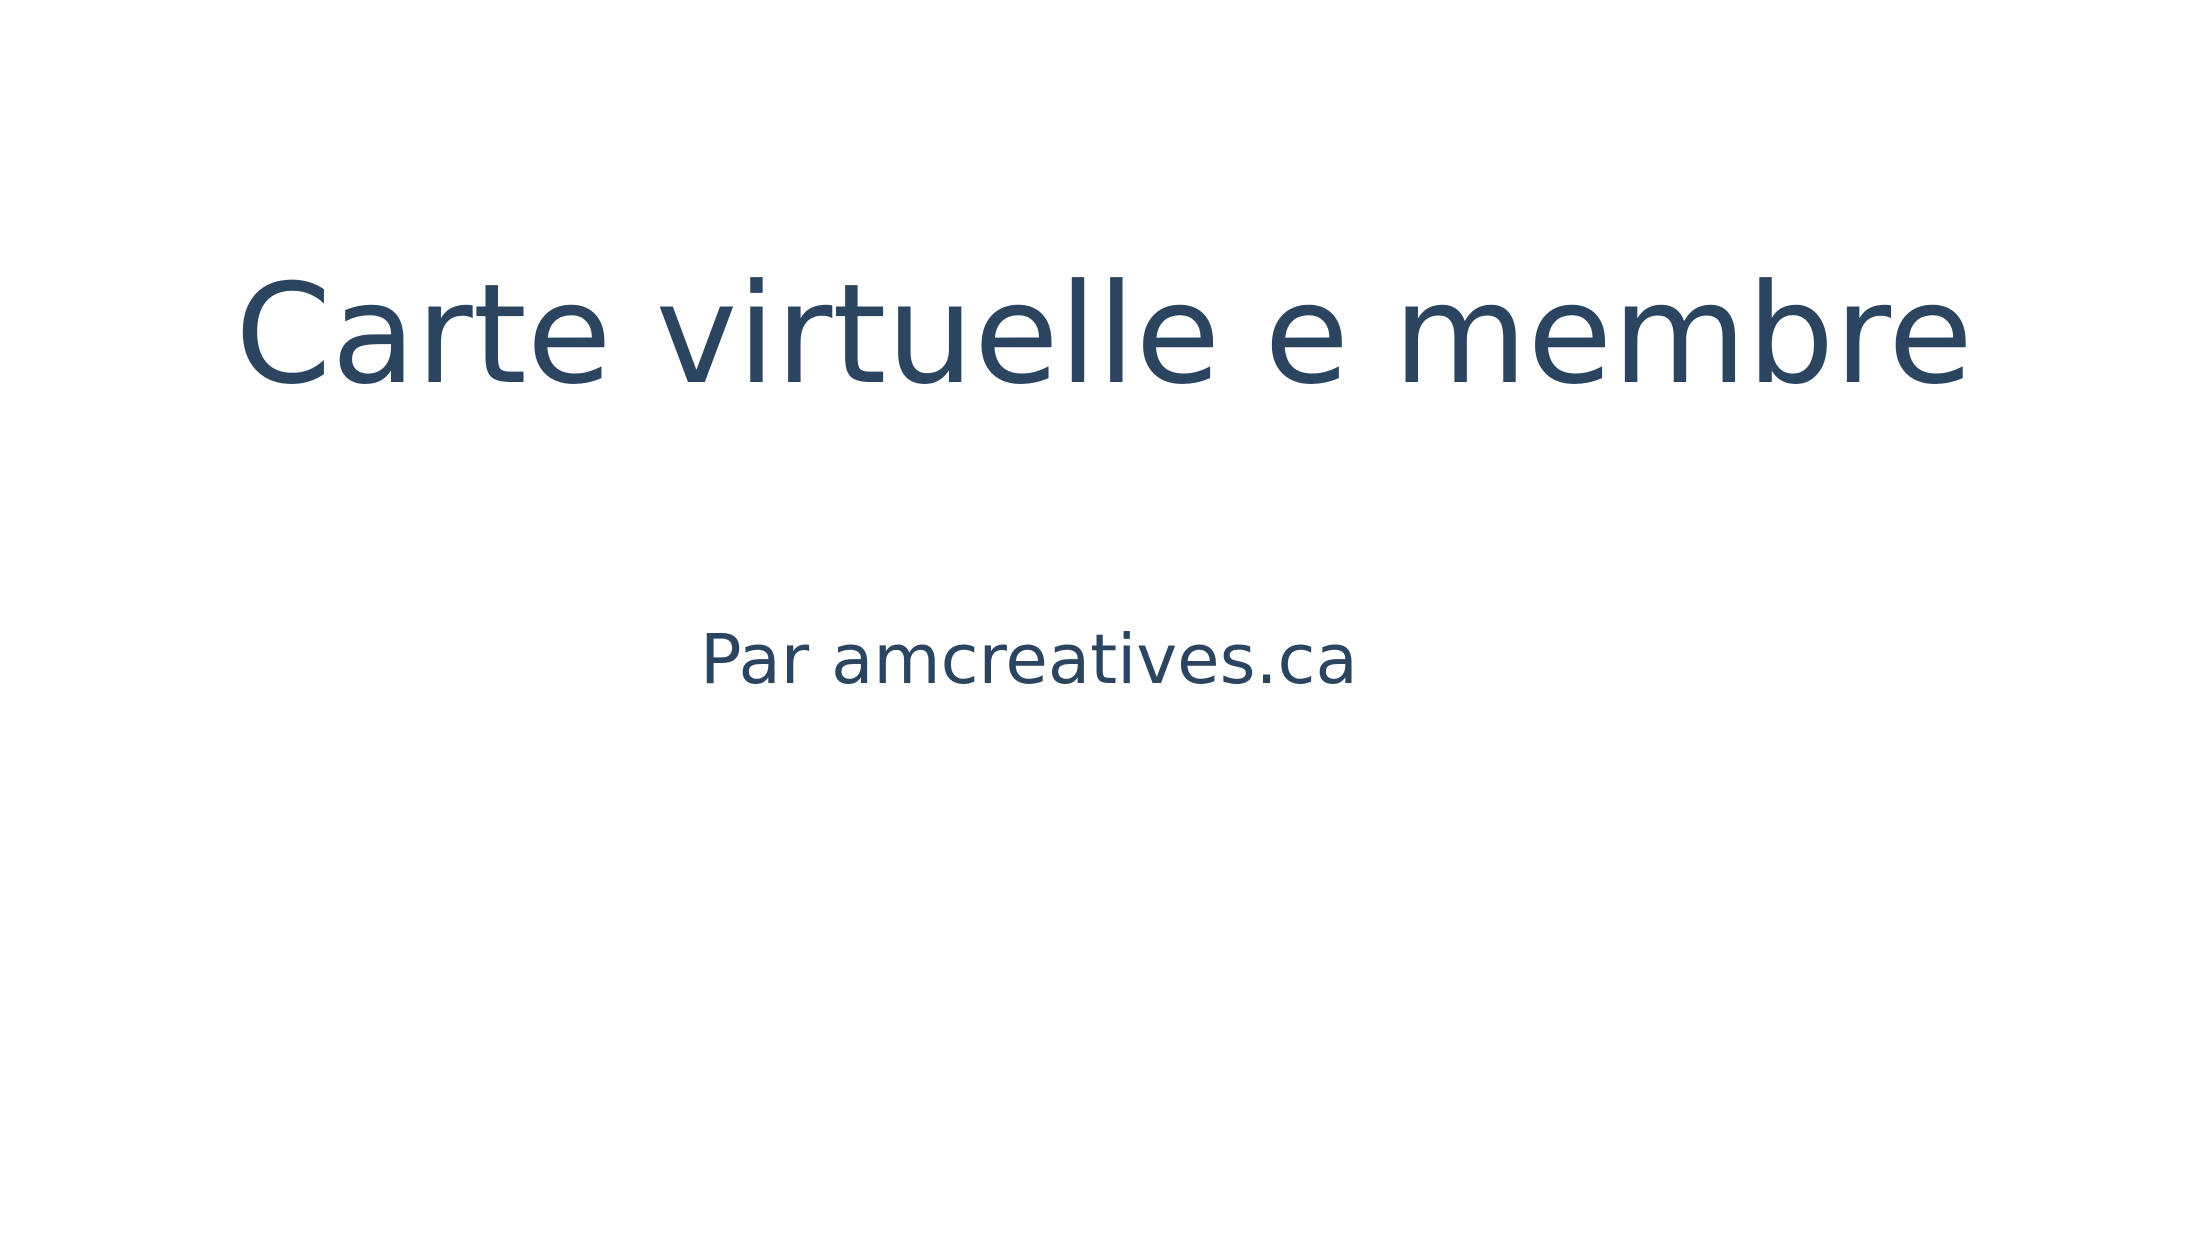 Image resolution: width=2208 pixels, height=1242 pixels. What do you see at coordinates (1104, 334) in the screenshot?
I see `slide-title: Carte virtuelle e membre` at bounding box center [1104, 334].